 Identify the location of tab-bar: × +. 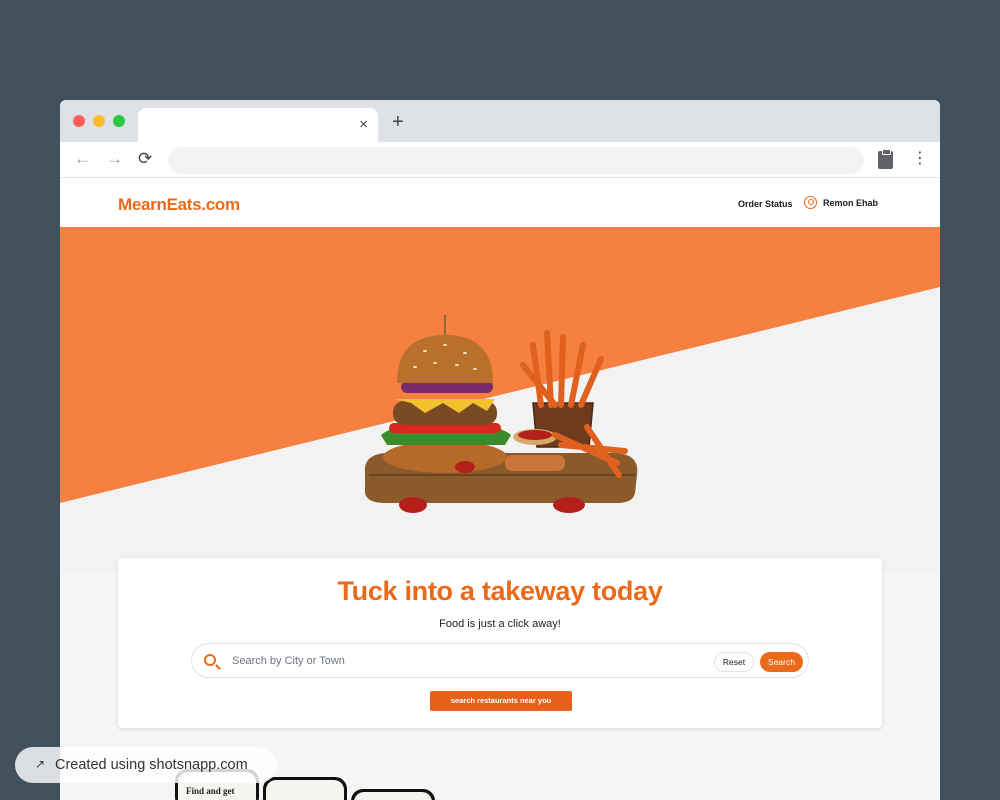
(500, 121).